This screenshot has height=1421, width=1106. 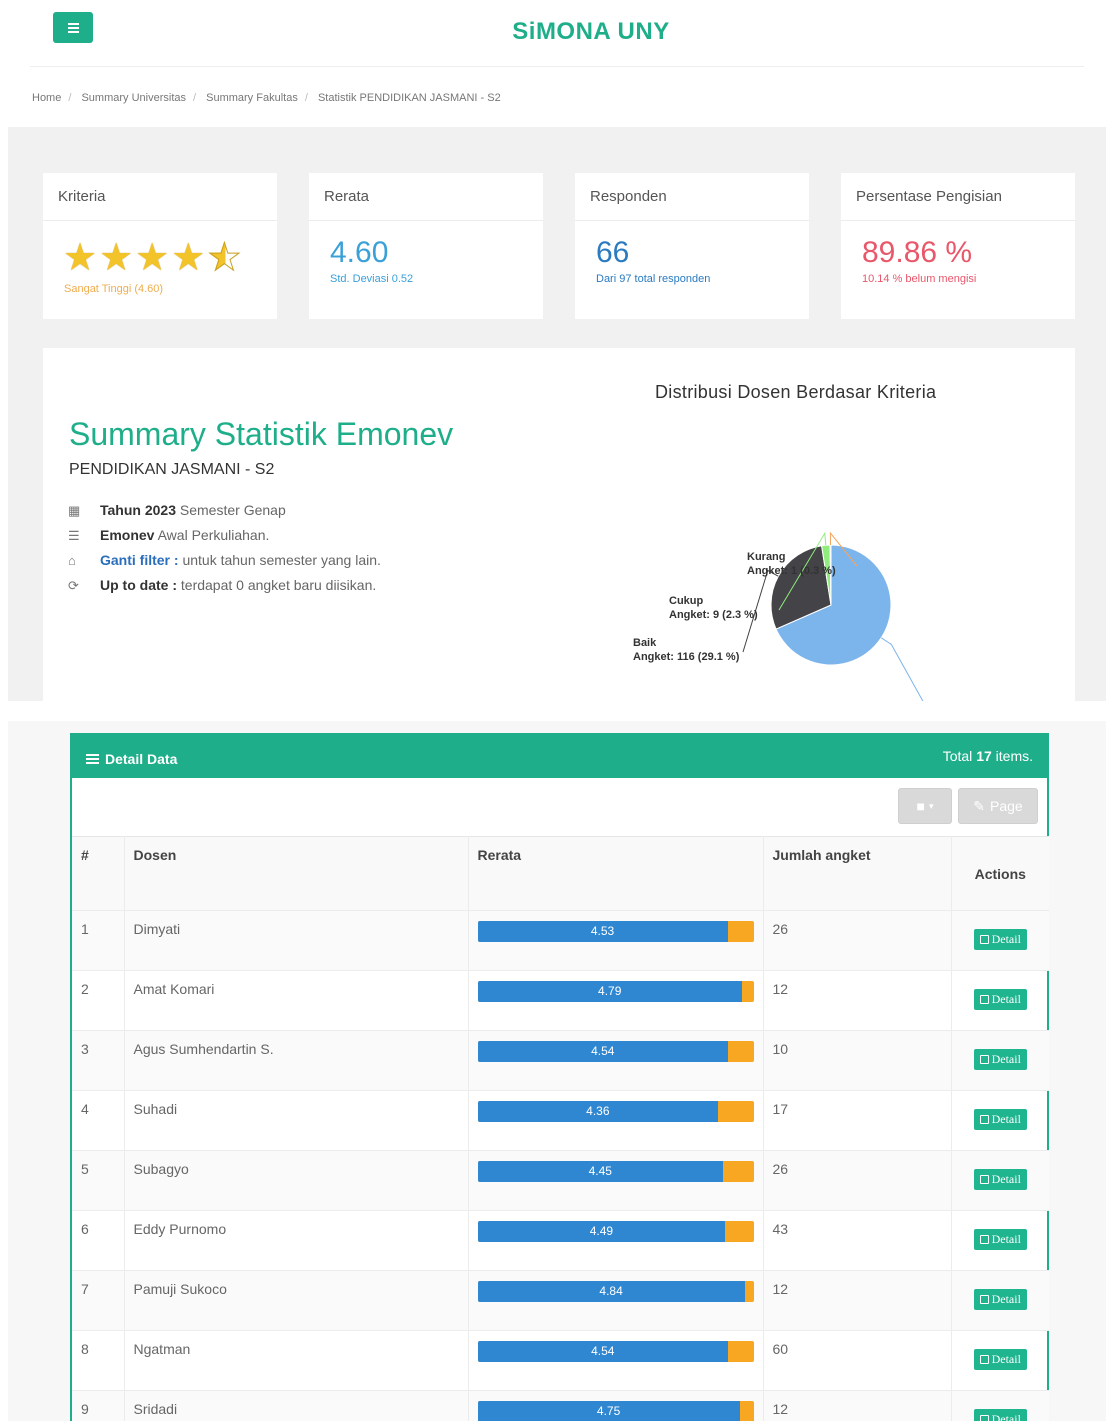 I want to click on table-row: 8 Ngatman 4.54 60 Detail, so click(x=560, y=1360).